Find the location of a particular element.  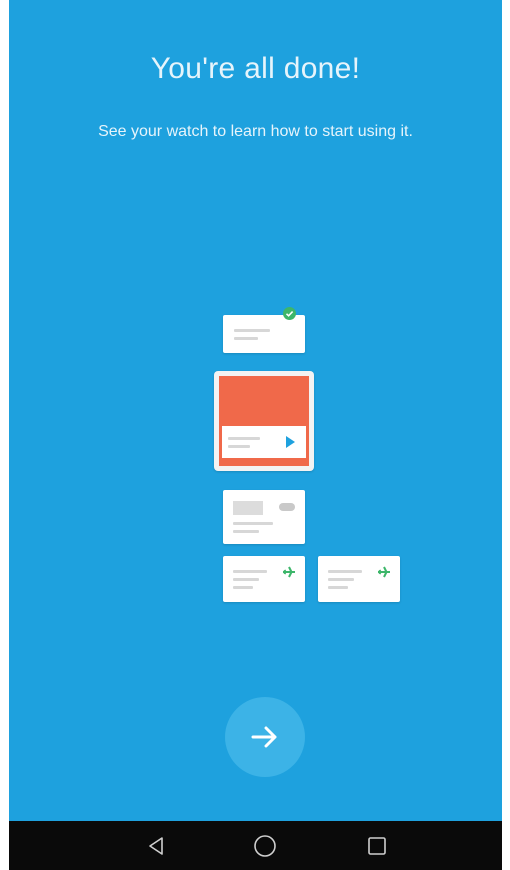

flight-card-right is located at coordinates (359, 579).